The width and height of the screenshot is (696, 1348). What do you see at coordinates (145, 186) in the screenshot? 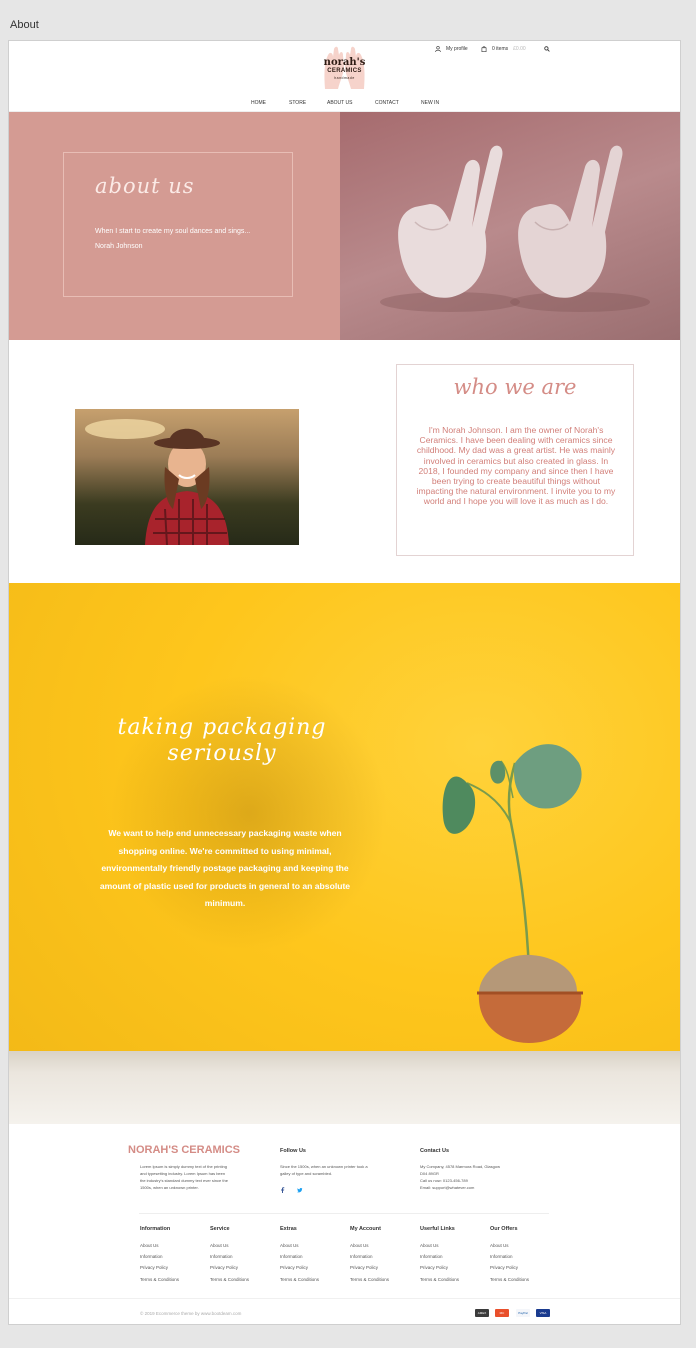
I see `hero-title: about us` at bounding box center [145, 186].